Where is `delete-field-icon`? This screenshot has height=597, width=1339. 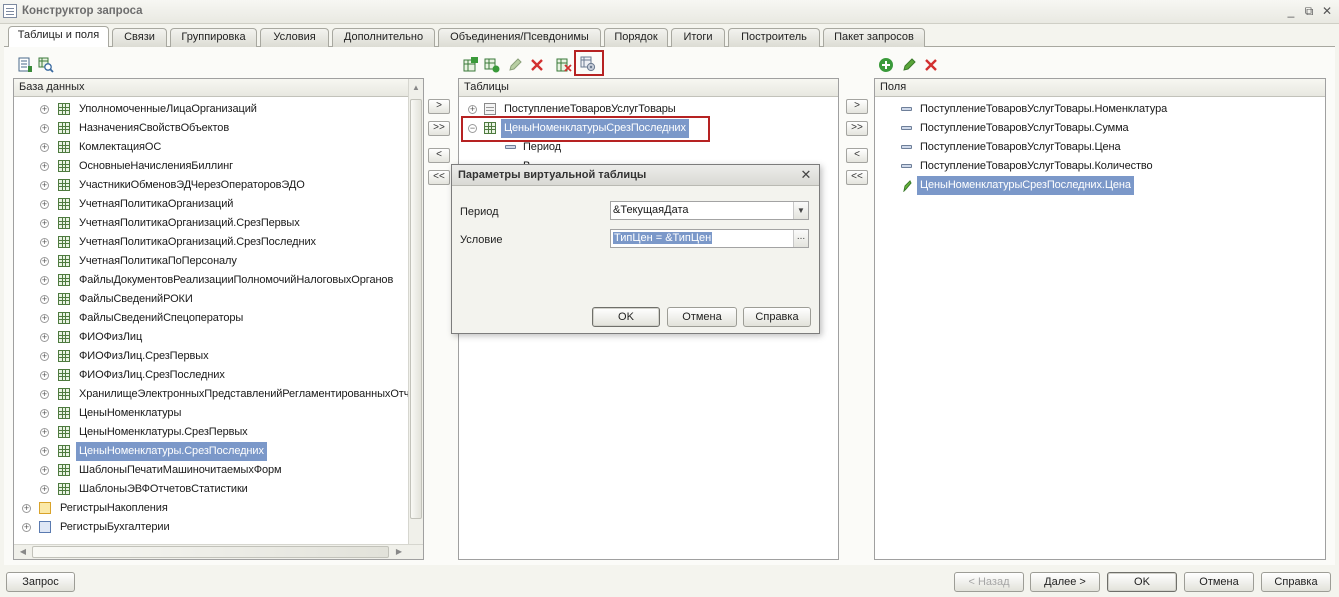
delete-field-icon is located at coordinates (931, 65).